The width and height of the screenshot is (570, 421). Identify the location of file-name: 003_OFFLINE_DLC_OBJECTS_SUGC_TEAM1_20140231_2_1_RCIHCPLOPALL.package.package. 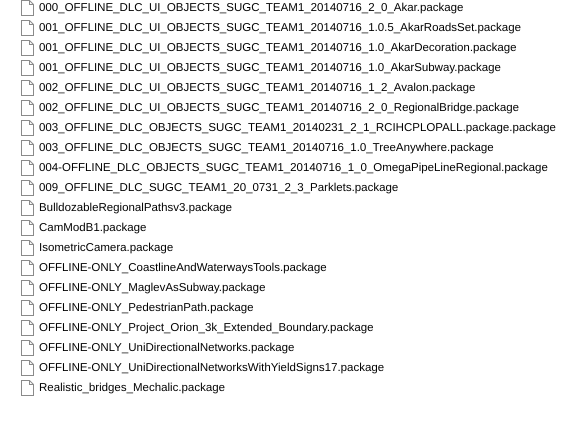
(297, 128).